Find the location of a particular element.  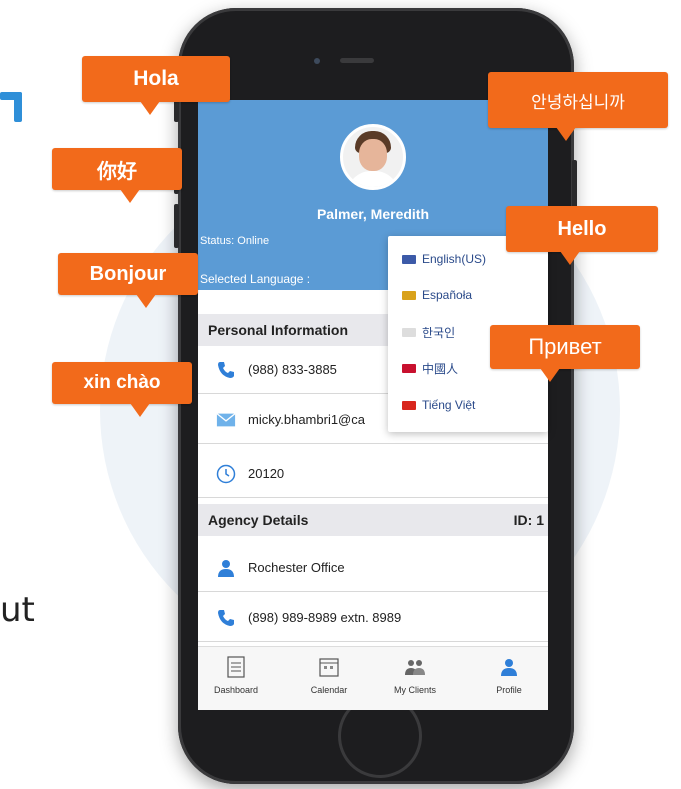

personal-information-title: Personal Information is located at coordinates (278, 330).